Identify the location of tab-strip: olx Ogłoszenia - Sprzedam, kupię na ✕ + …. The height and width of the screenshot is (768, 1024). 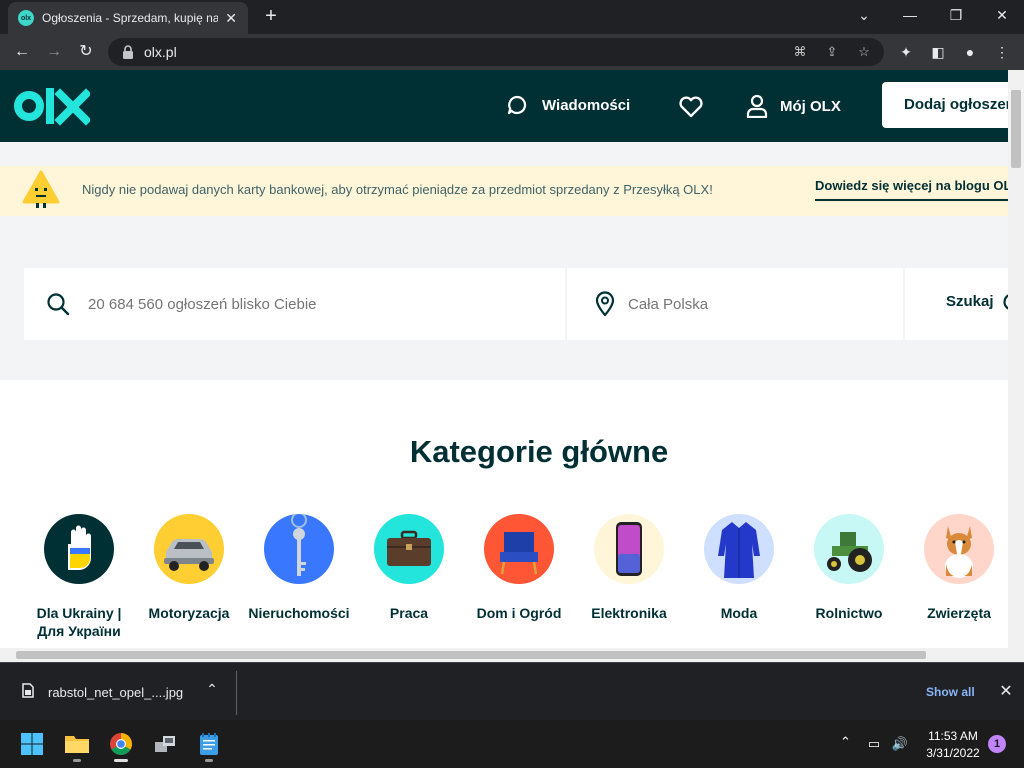
(512, 17).